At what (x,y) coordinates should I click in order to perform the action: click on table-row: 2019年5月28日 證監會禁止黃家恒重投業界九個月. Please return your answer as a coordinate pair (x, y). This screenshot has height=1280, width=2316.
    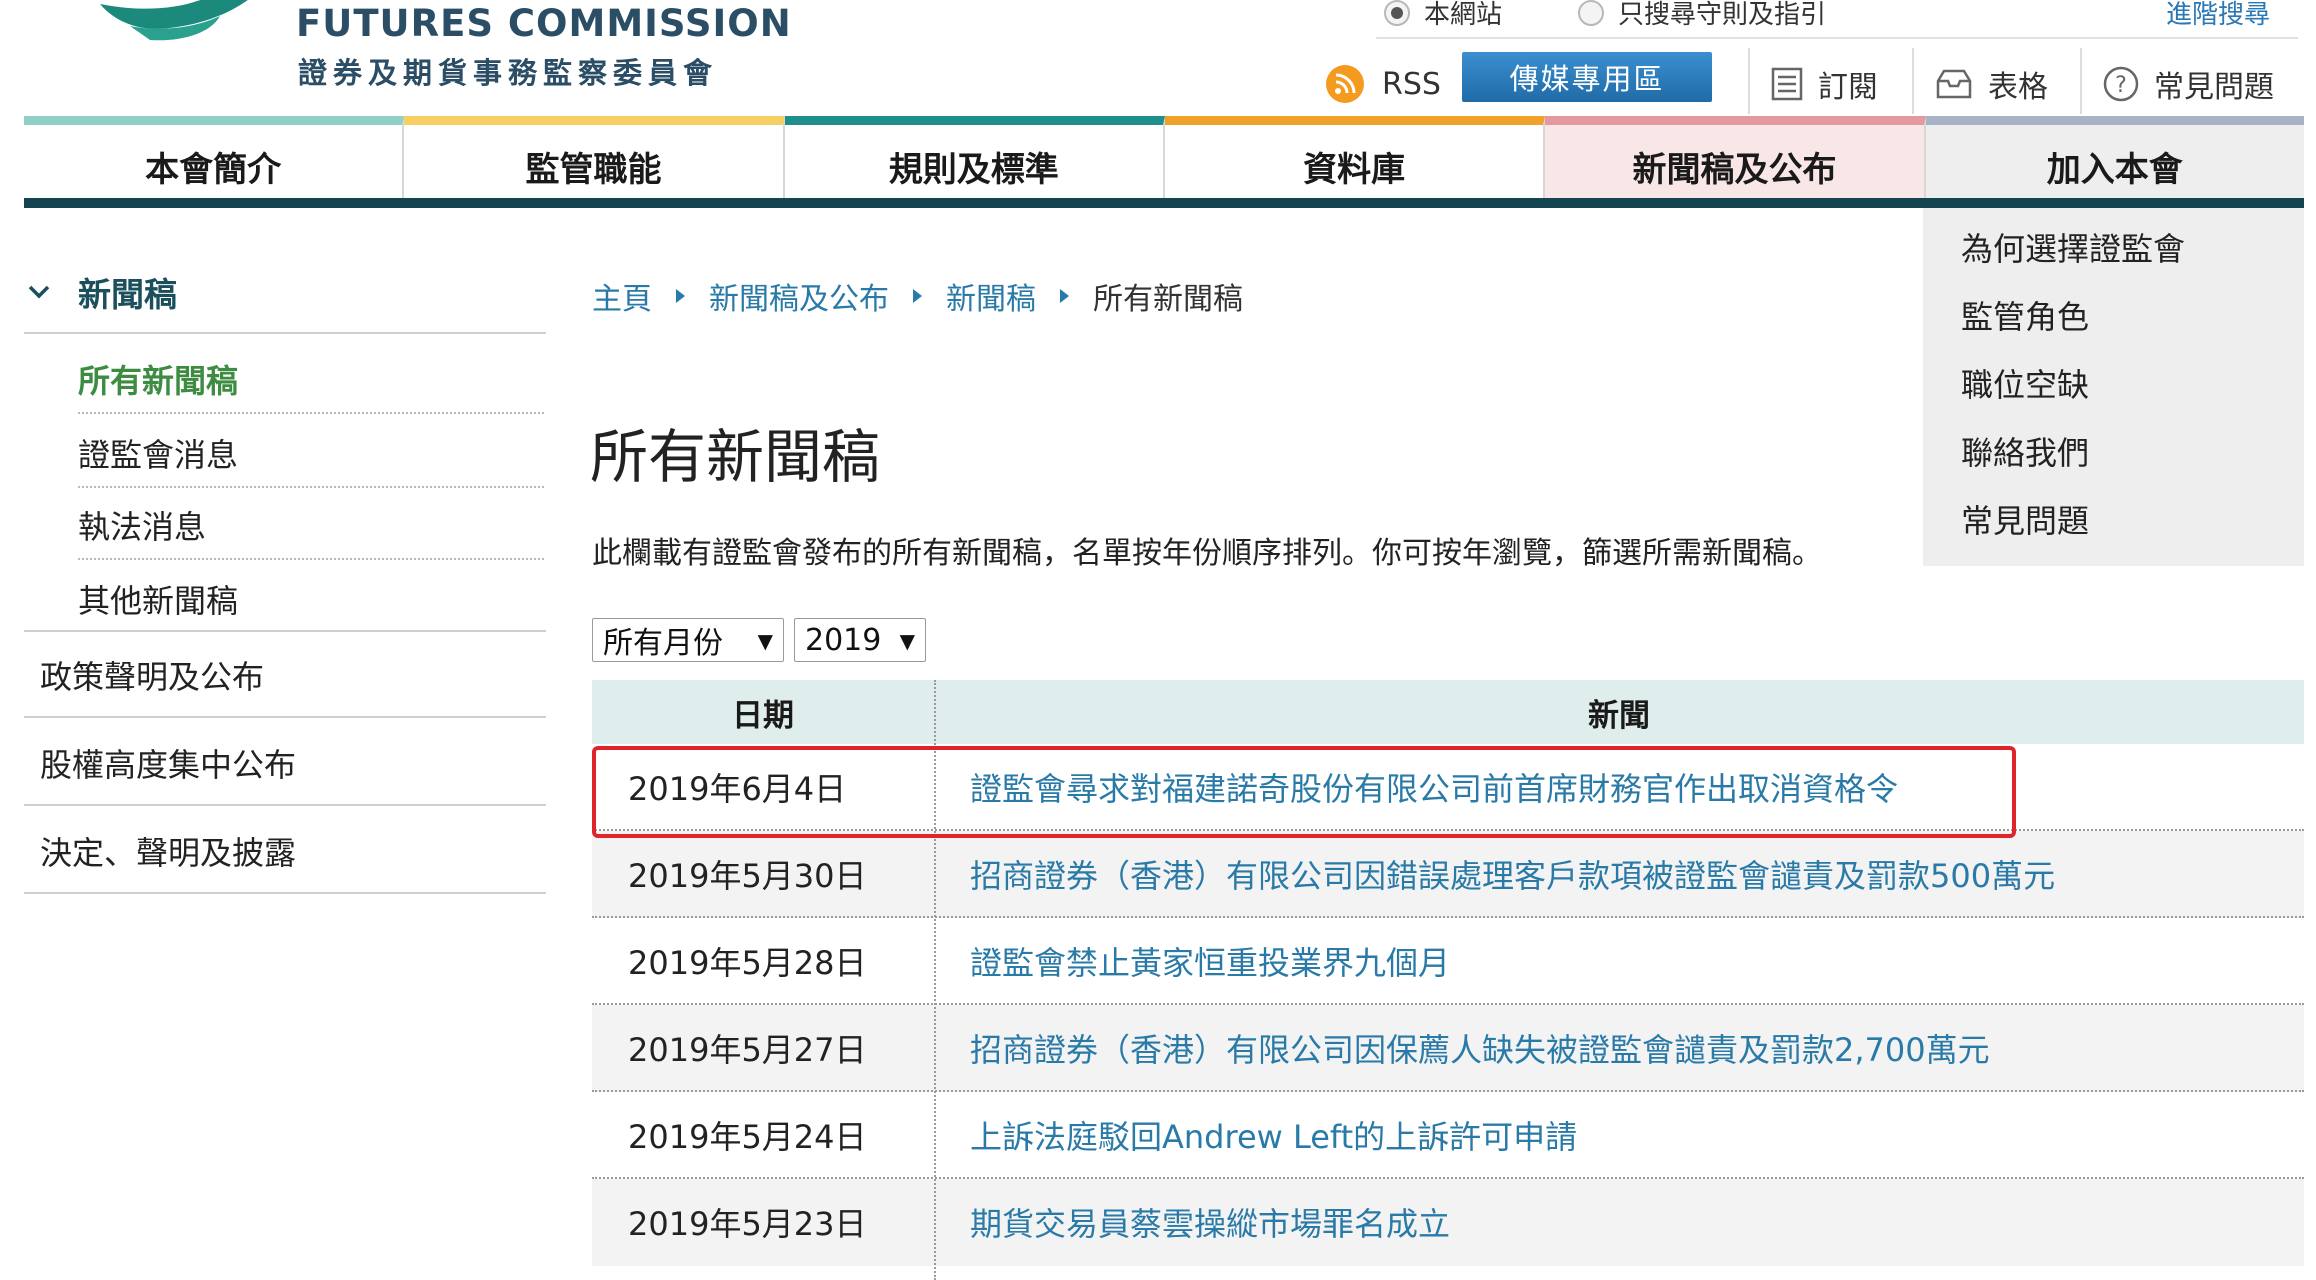
    Looking at the image, I should click on (1448, 961).